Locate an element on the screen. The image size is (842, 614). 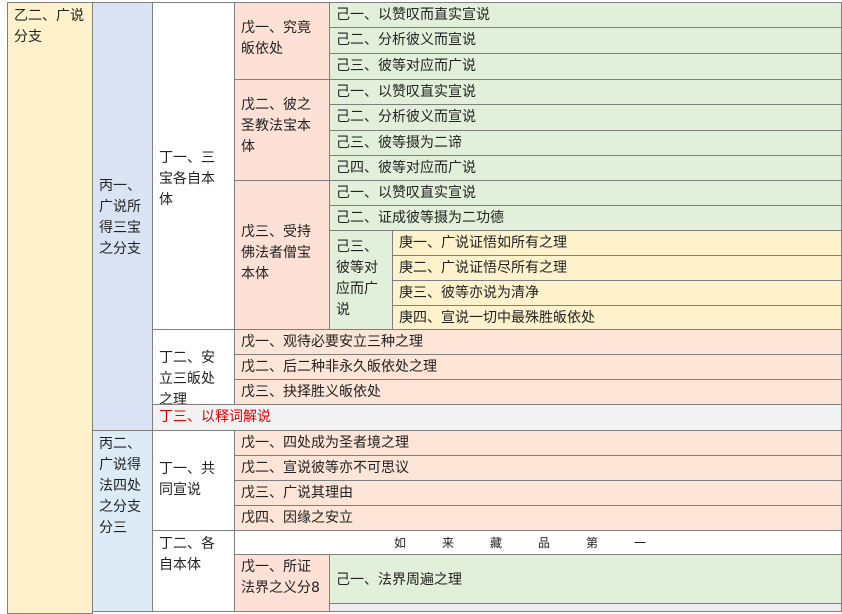
outline-ding2-label: 丁二、安立三皈处之理 is located at coordinates (187, 377).